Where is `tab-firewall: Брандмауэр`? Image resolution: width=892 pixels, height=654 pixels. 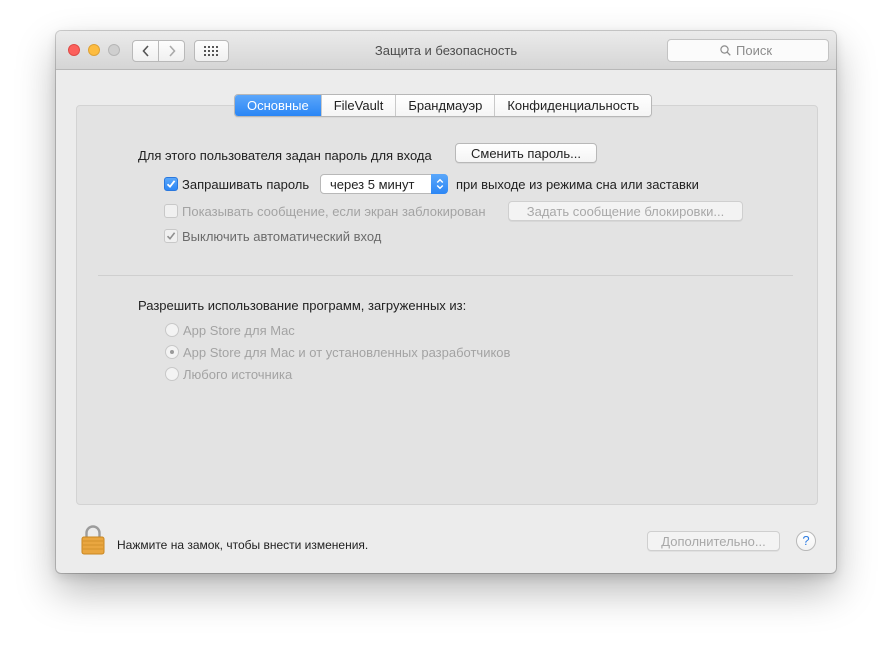 tab-firewall: Брандмауэр is located at coordinates (444, 105).